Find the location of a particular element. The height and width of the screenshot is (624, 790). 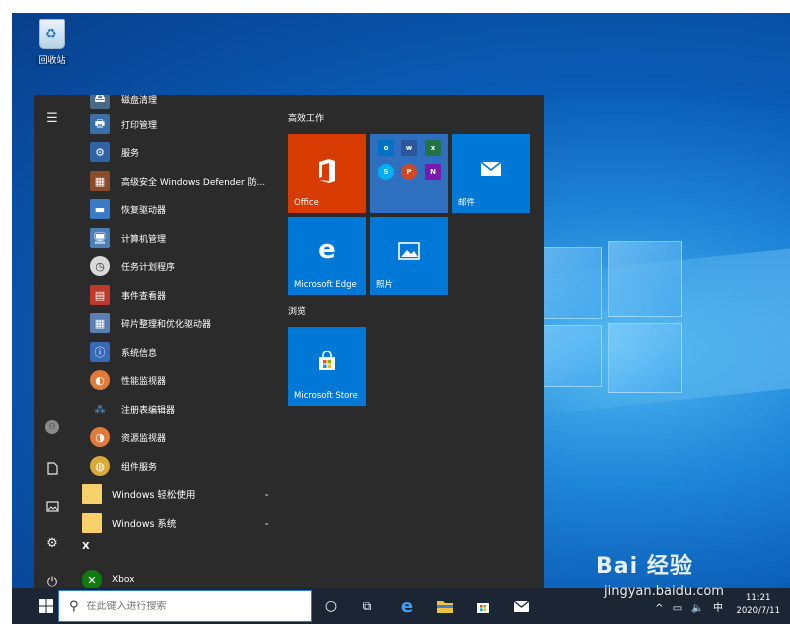

list-item: ▤ 事件查看器 is located at coordinates (170, 295).